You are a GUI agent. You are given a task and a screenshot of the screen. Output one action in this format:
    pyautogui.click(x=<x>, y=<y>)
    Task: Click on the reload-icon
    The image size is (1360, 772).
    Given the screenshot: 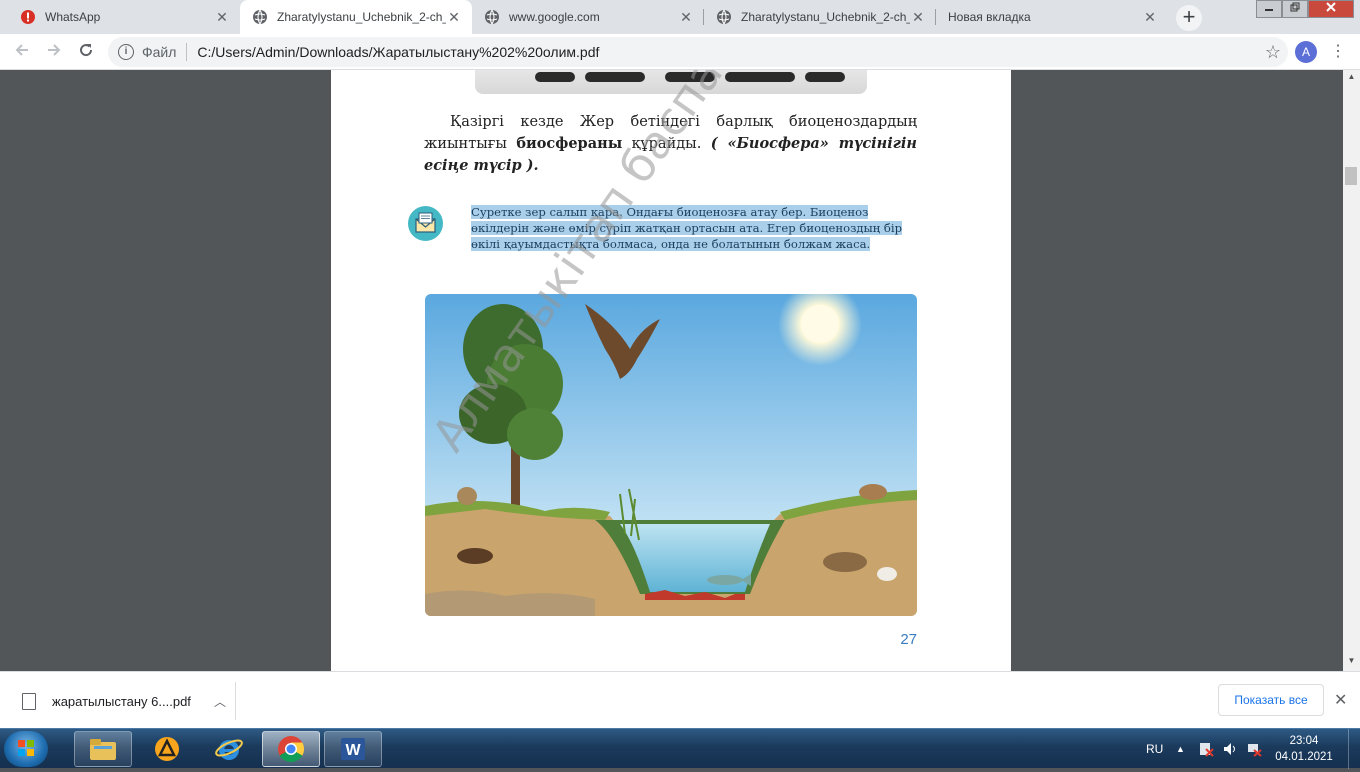 What is the action you would take?
    pyautogui.click(x=86, y=50)
    